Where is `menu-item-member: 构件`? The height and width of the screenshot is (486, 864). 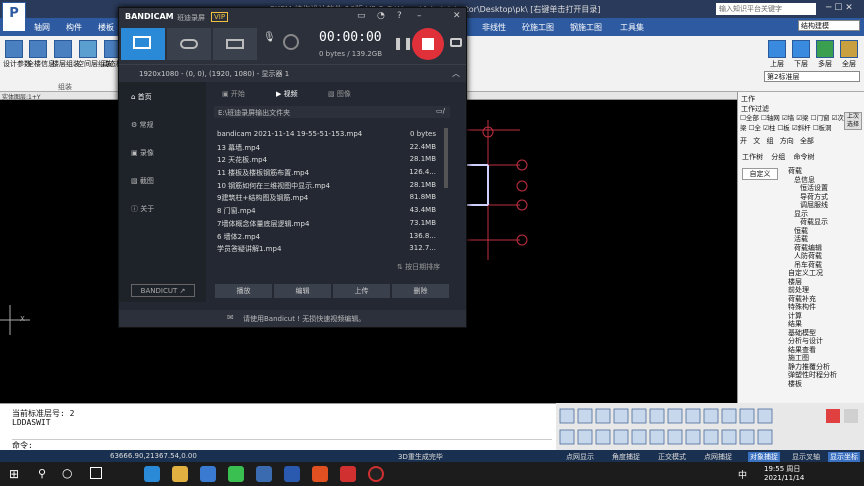
menu-item-member: 构件 is located at coordinates (74, 27).